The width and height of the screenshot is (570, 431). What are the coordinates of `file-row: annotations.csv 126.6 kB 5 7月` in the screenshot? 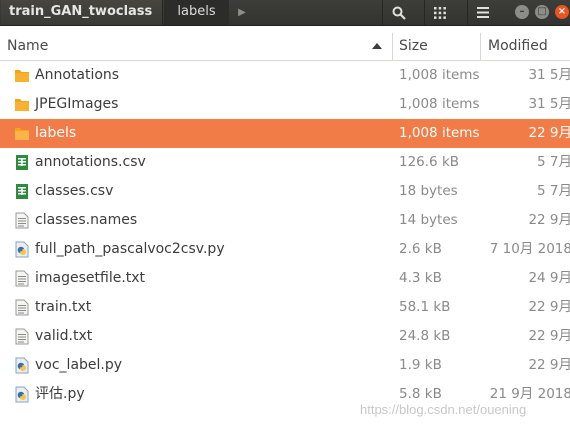 It's located at (285, 162).